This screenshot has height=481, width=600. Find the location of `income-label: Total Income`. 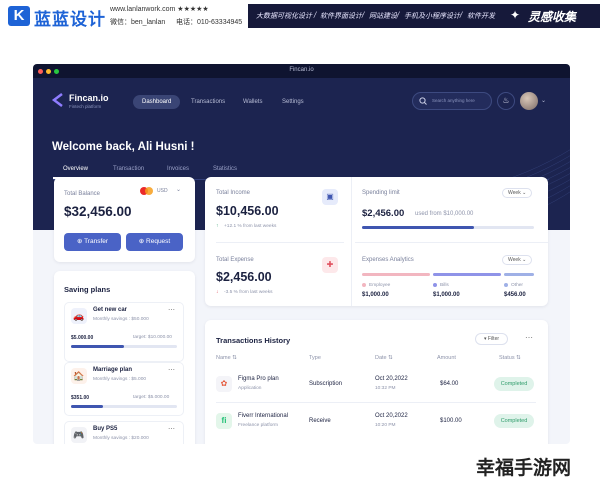

income-label: Total Income is located at coordinates (233, 193).